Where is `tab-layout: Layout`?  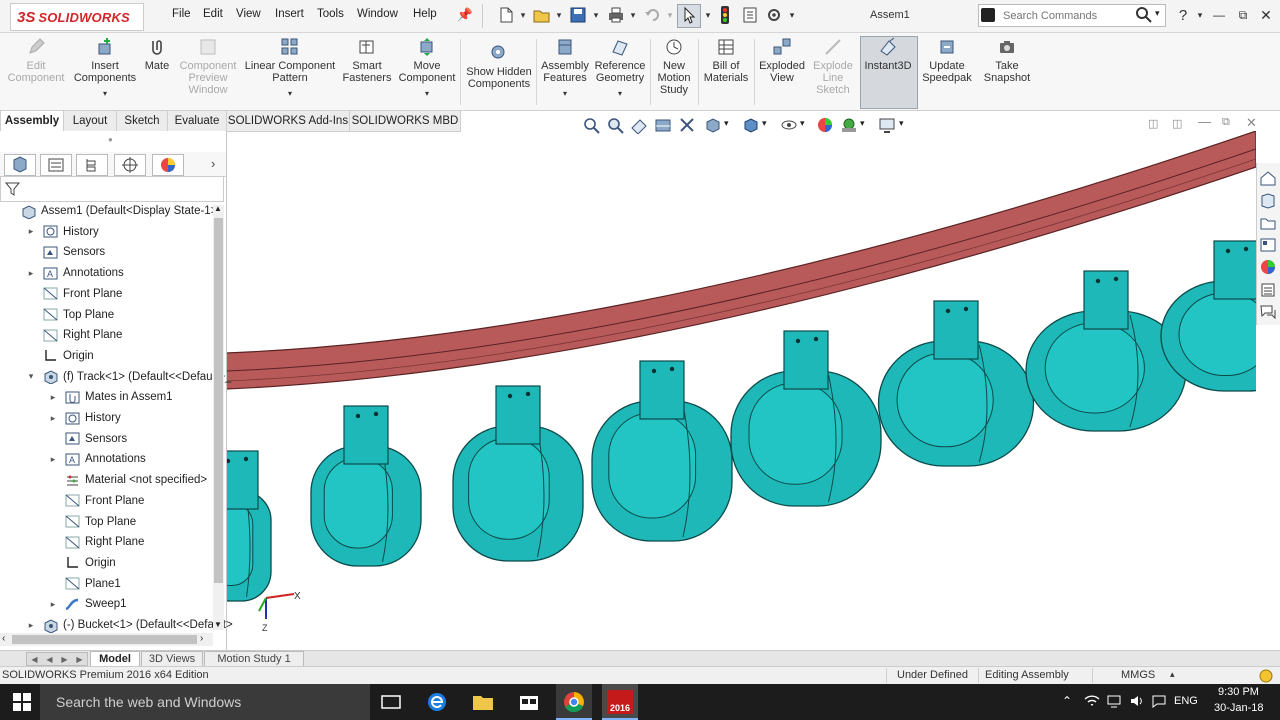
tab-layout: Layout is located at coordinates (90, 121).